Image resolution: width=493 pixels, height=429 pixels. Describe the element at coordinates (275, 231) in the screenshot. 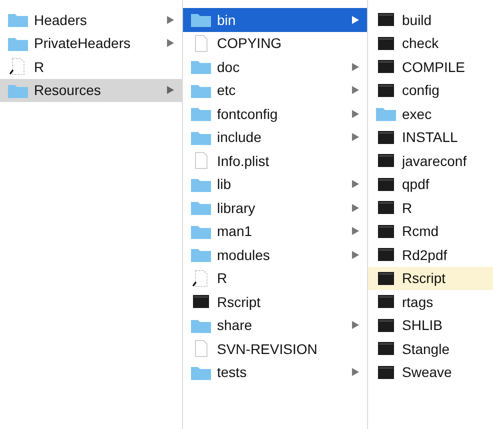

I see `file-list-item: man1` at that location.